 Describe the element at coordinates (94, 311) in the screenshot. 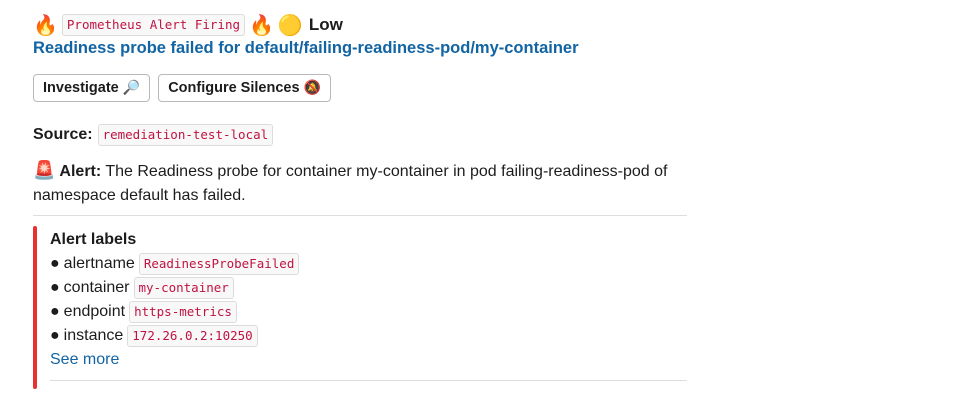

I see `label-key: endpoint` at that location.